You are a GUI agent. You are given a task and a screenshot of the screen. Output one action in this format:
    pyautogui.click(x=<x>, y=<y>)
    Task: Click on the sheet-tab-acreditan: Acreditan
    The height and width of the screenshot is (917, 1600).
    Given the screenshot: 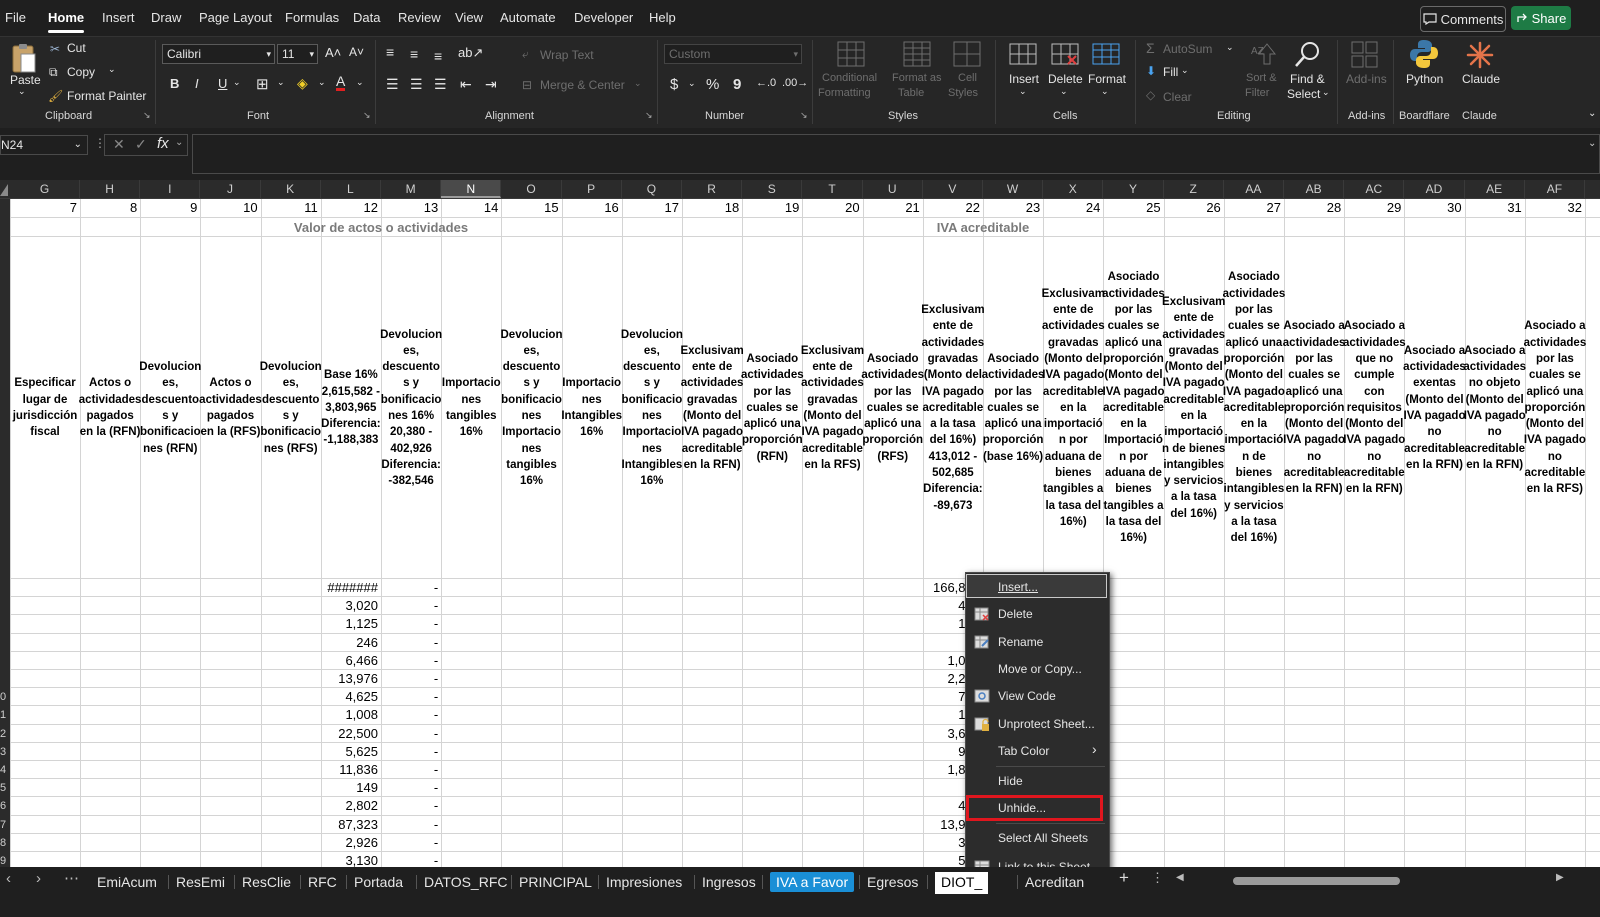 What is the action you would take?
    pyautogui.click(x=1054, y=882)
    